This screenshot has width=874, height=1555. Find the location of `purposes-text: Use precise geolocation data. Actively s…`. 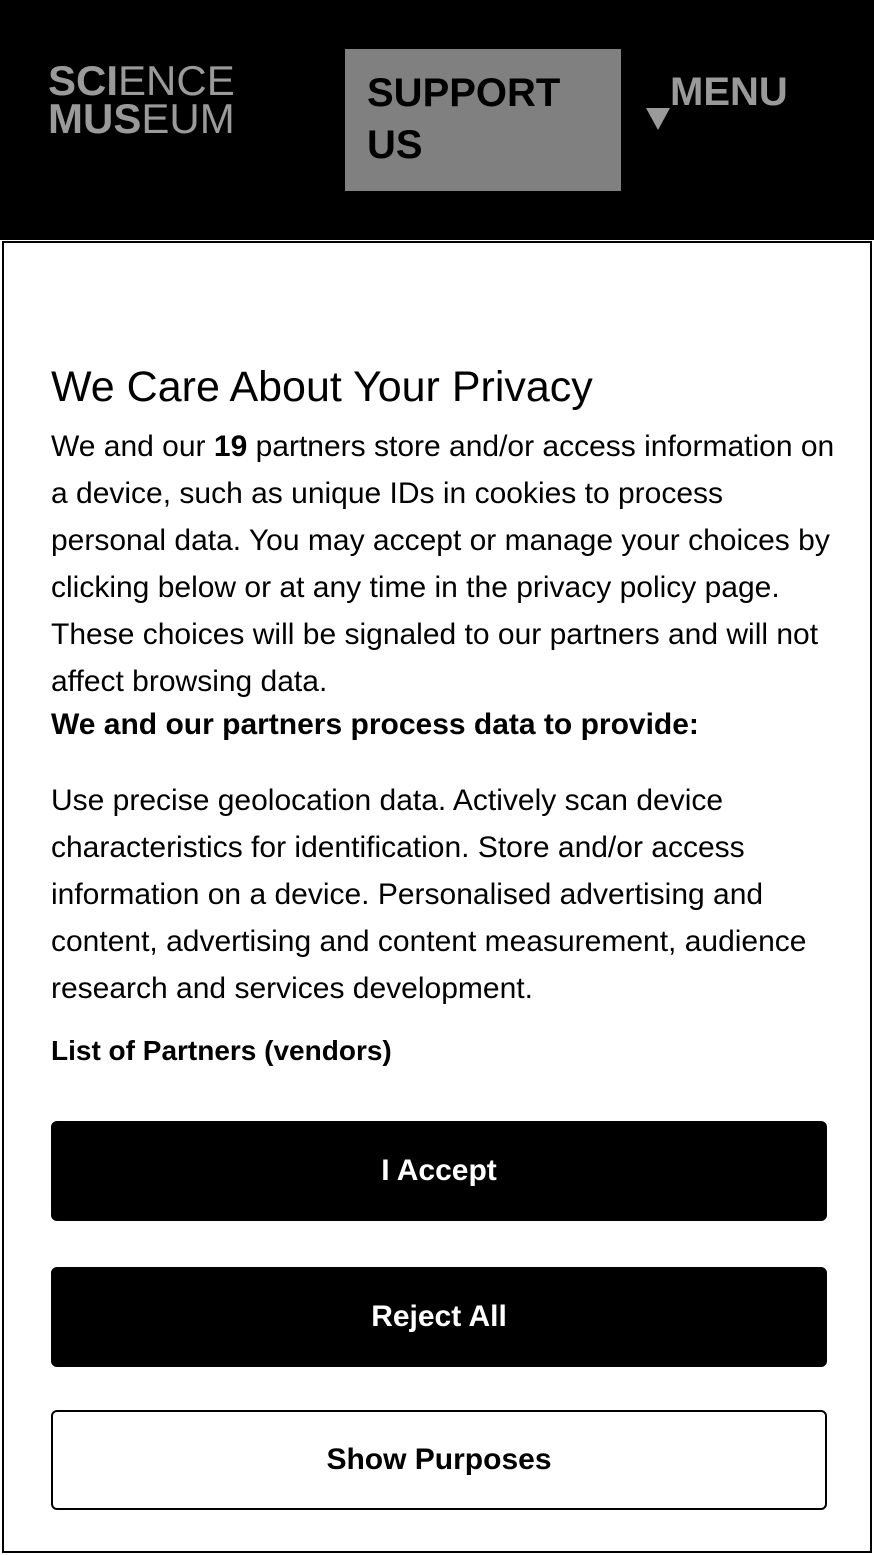

purposes-text: Use precise geolocation data. Actively s… is located at coordinates (429, 894).